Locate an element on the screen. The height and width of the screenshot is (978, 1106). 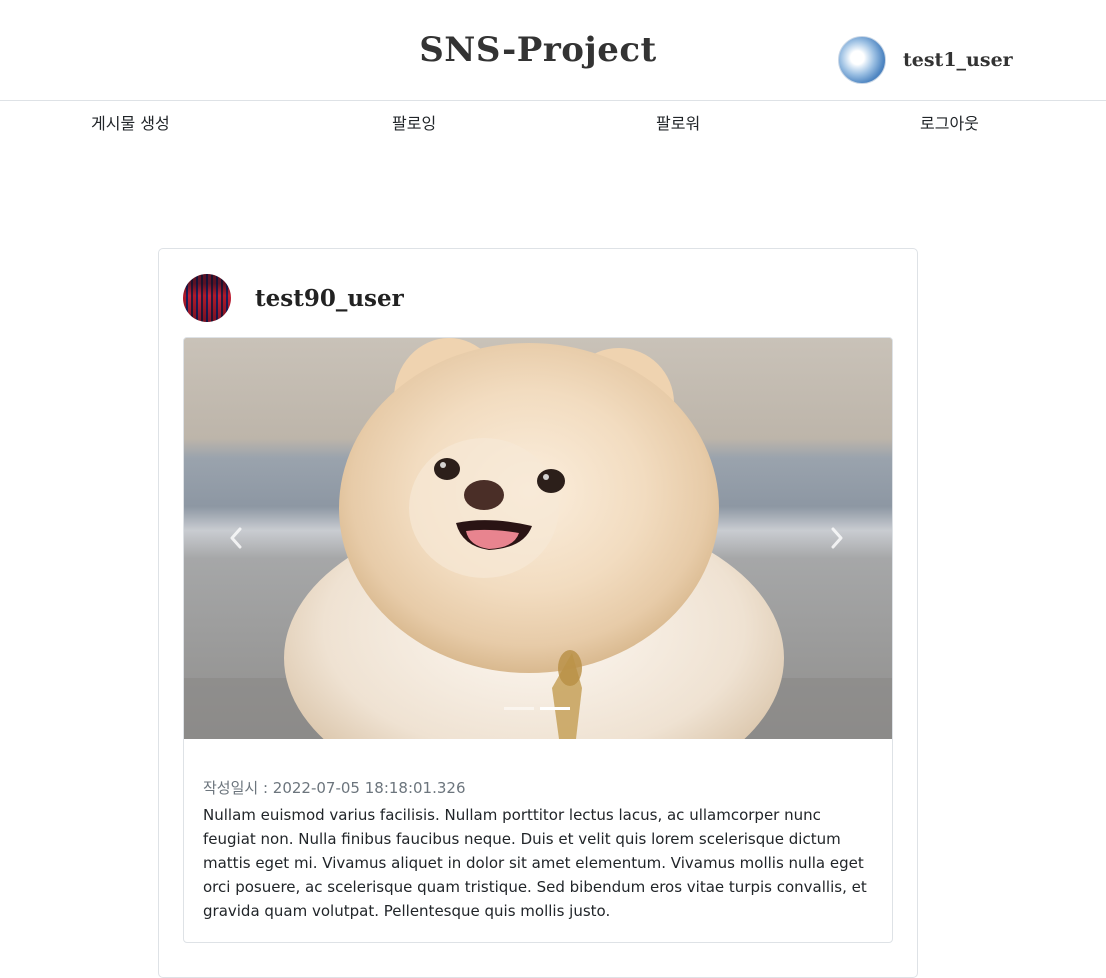
main-nav: 게시물 생성 팔로잉 팔로워 로그아웃 is located at coordinates (553, 124).